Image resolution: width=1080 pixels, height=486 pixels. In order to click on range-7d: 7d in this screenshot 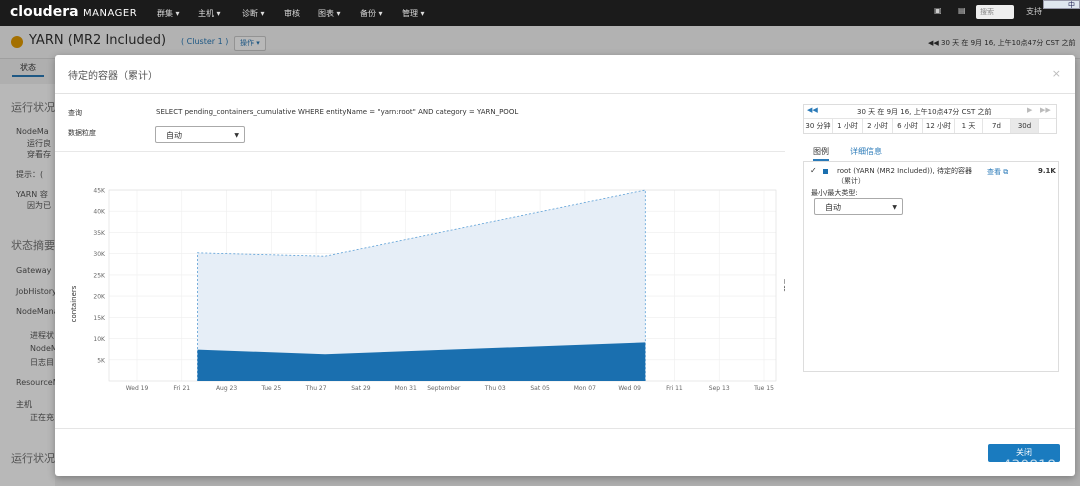, I will do `click(997, 126)`.